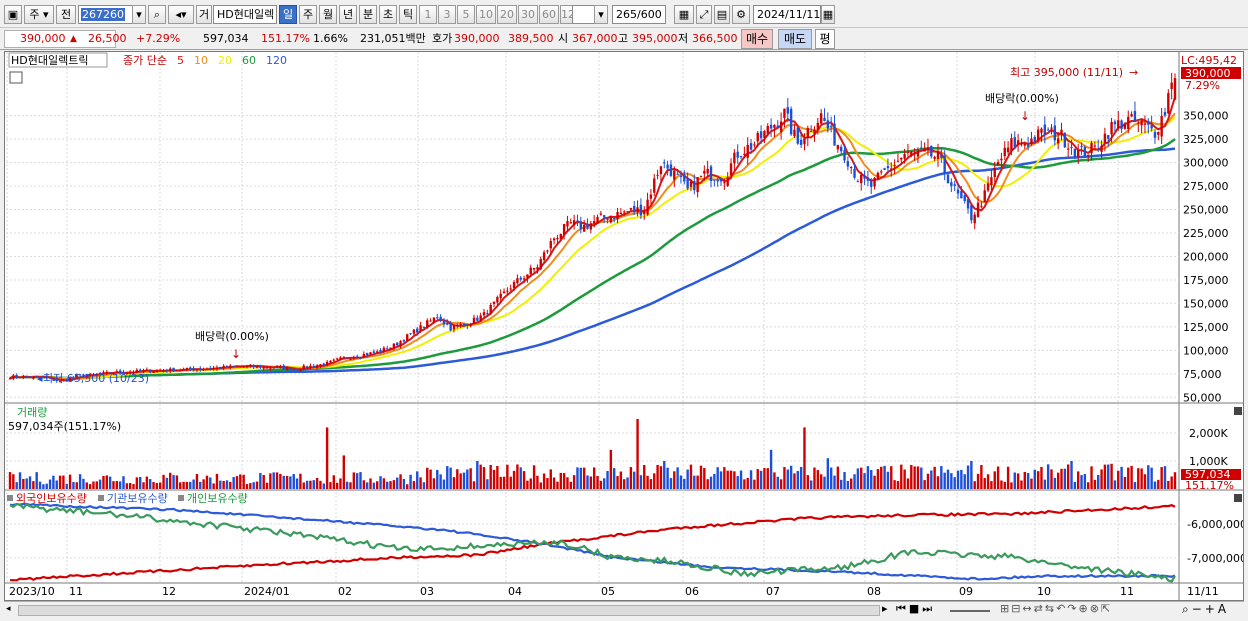 The width and height of the screenshot is (1248, 621). I want to click on playback-controls-icon: ⏮■⏭, so click(915, 609).